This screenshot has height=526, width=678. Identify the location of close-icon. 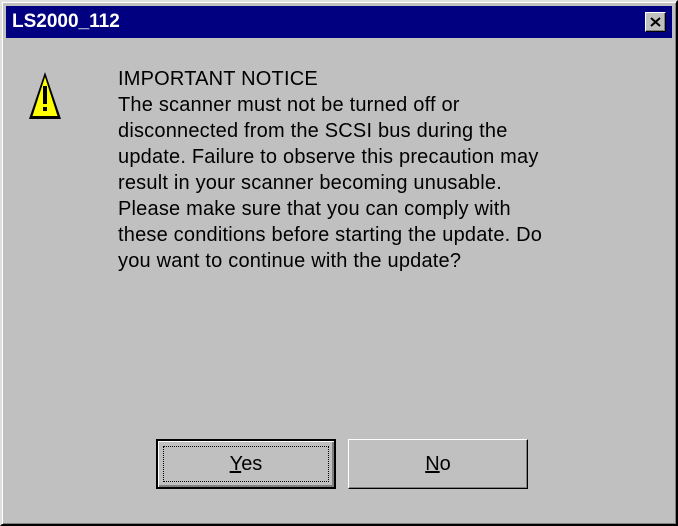
(655, 22).